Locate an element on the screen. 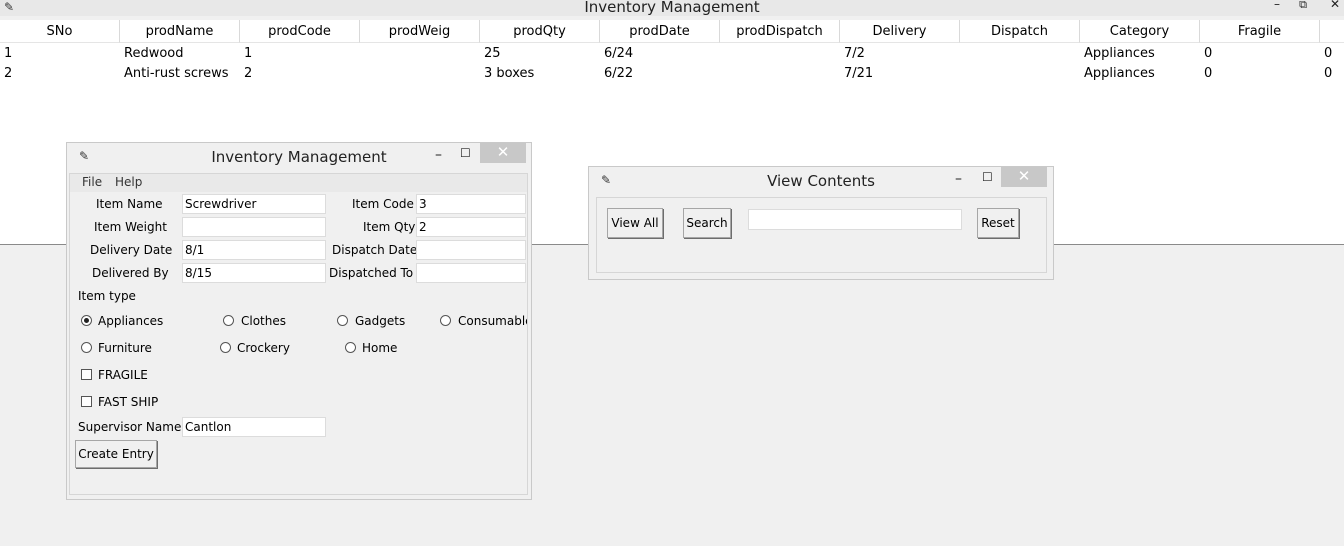  column-header-extra is located at coordinates (1332, 31).